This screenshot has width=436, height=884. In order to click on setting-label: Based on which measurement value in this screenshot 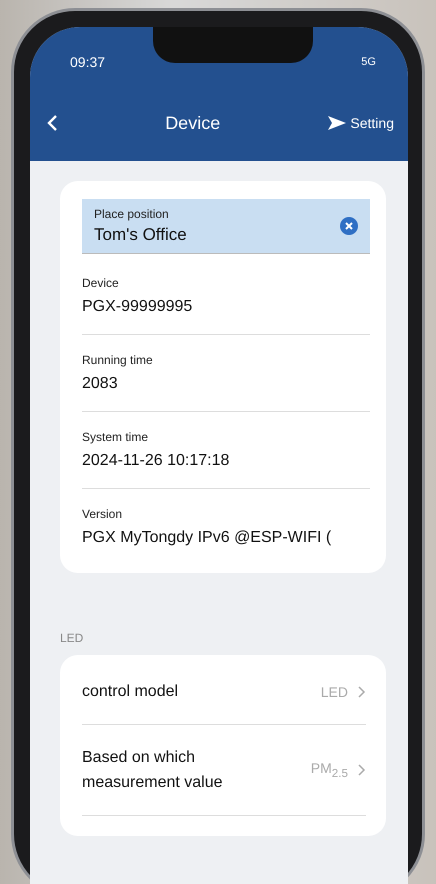, I will do `click(153, 770)`.